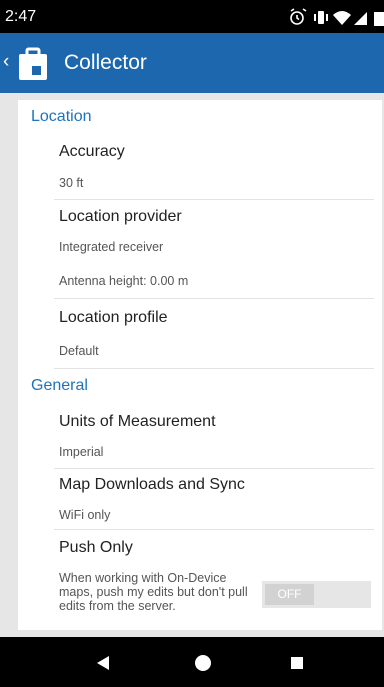  I want to click on battery-icon, so click(379, 19).